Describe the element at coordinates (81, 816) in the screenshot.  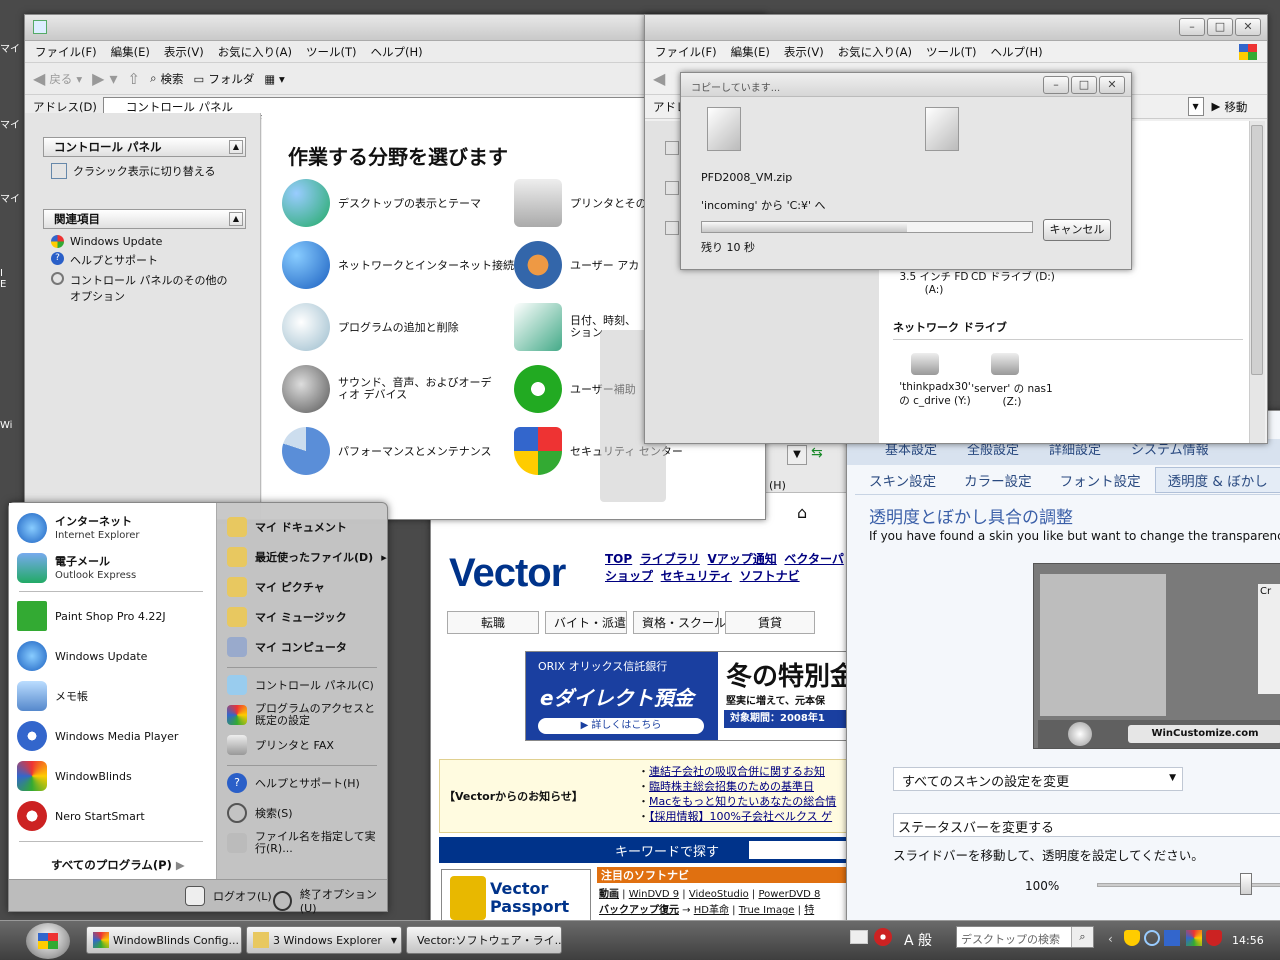
I see `recent-nero: Nero StartSmart` at that location.